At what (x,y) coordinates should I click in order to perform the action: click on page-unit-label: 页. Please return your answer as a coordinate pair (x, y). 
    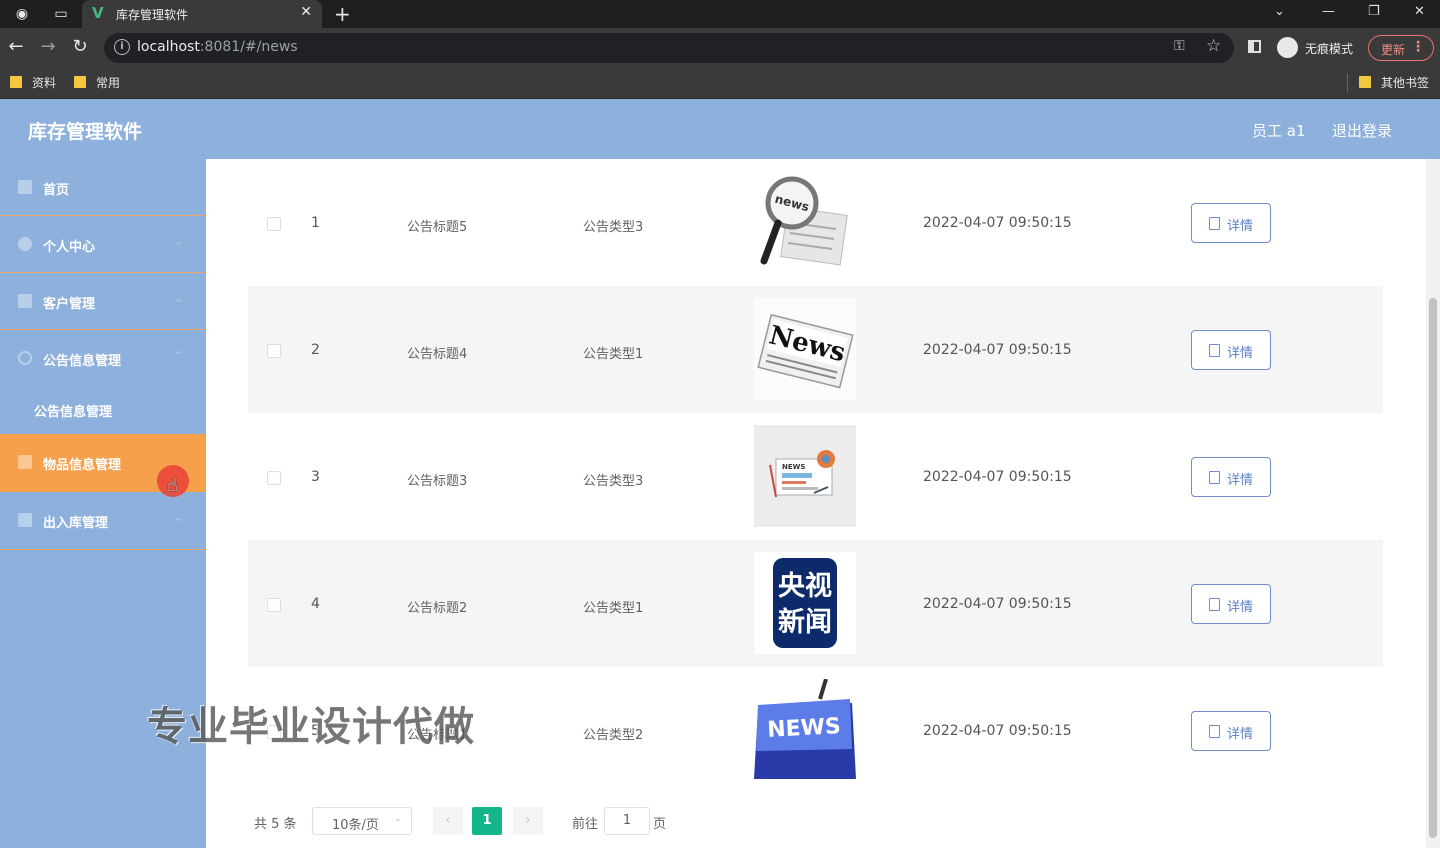
    Looking at the image, I should click on (660, 824).